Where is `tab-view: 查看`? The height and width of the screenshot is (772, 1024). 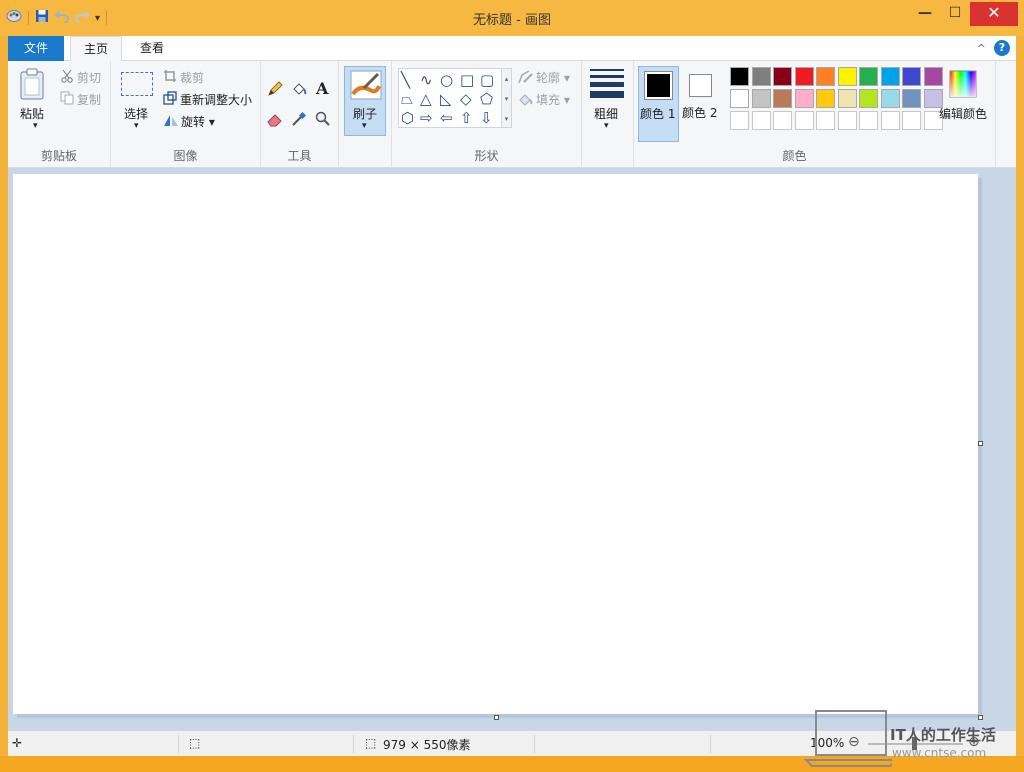 tab-view: 查看 is located at coordinates (152, 48).